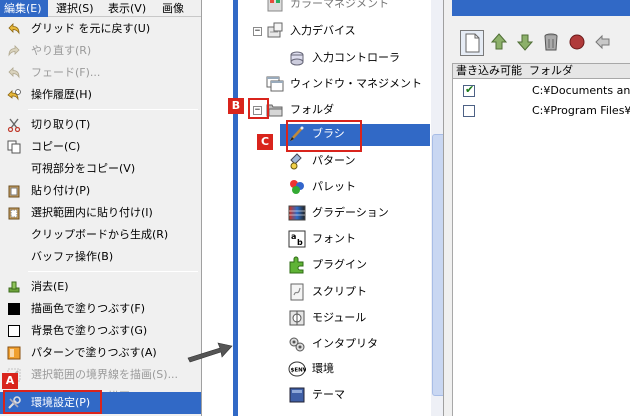 The width and height of the screenshot is (630, 416). What do you see at coordinates (14, 73) in the screenshot?
I see `fade-icon` at bounding box center [14, 73].